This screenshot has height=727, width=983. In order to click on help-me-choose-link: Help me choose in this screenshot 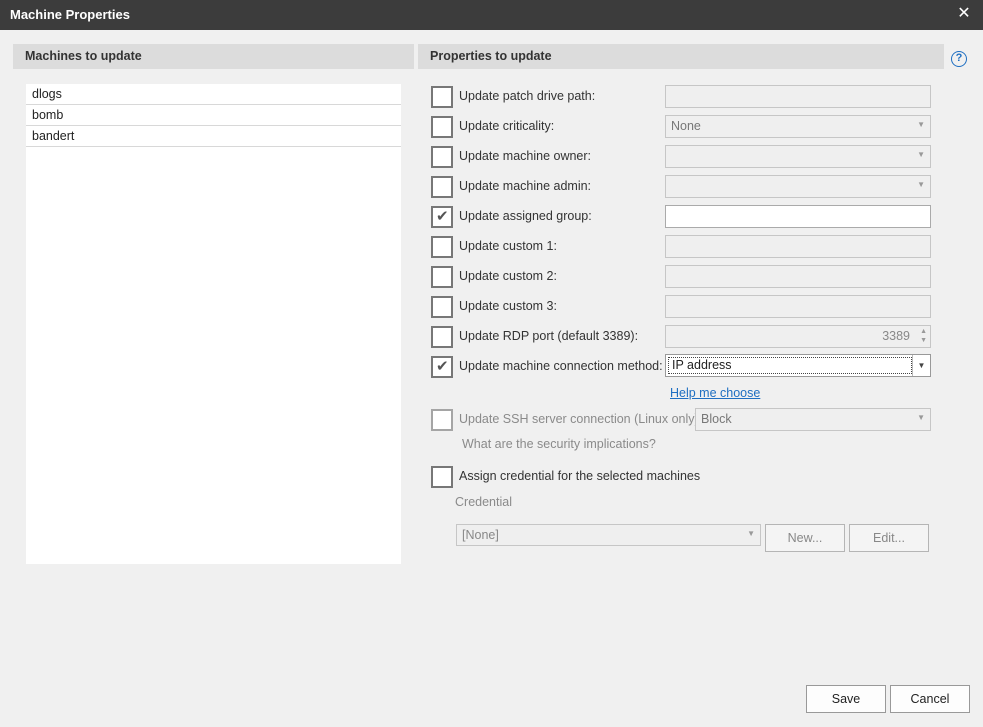, I will do `click(715, 393)`.